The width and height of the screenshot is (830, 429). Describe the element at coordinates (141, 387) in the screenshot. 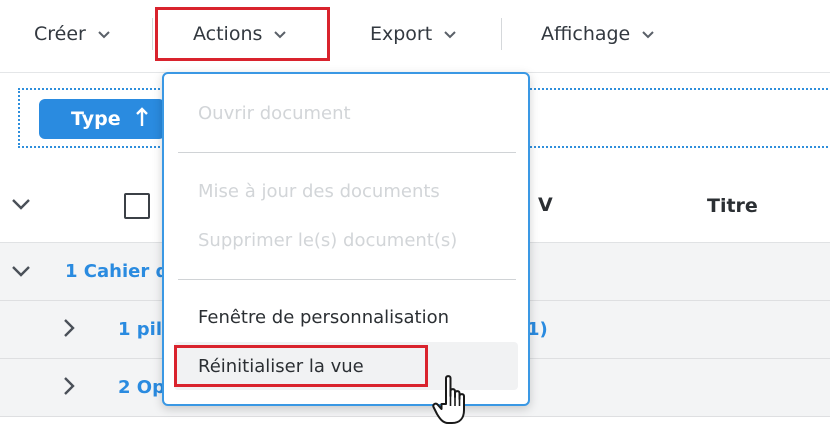

I see `group-row-label: 2 Op` at that location.